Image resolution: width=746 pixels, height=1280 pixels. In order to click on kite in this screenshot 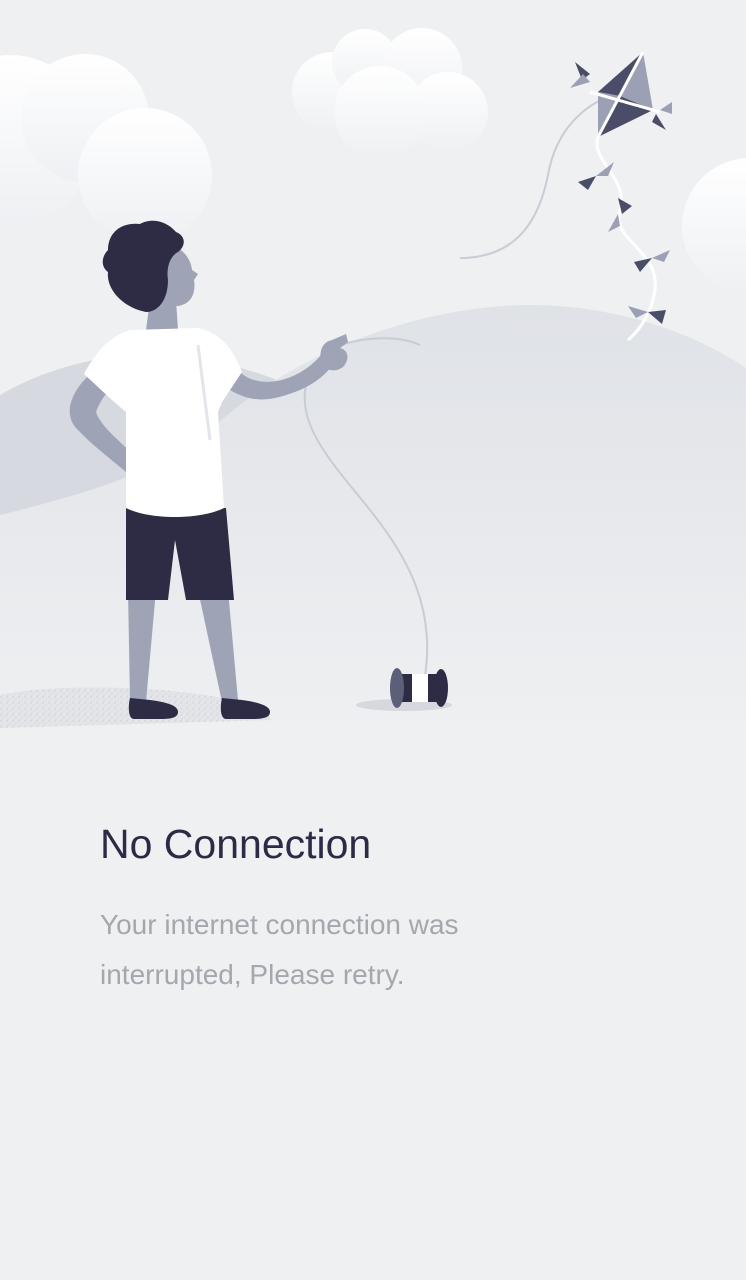, I will do `click(621, 196)`.